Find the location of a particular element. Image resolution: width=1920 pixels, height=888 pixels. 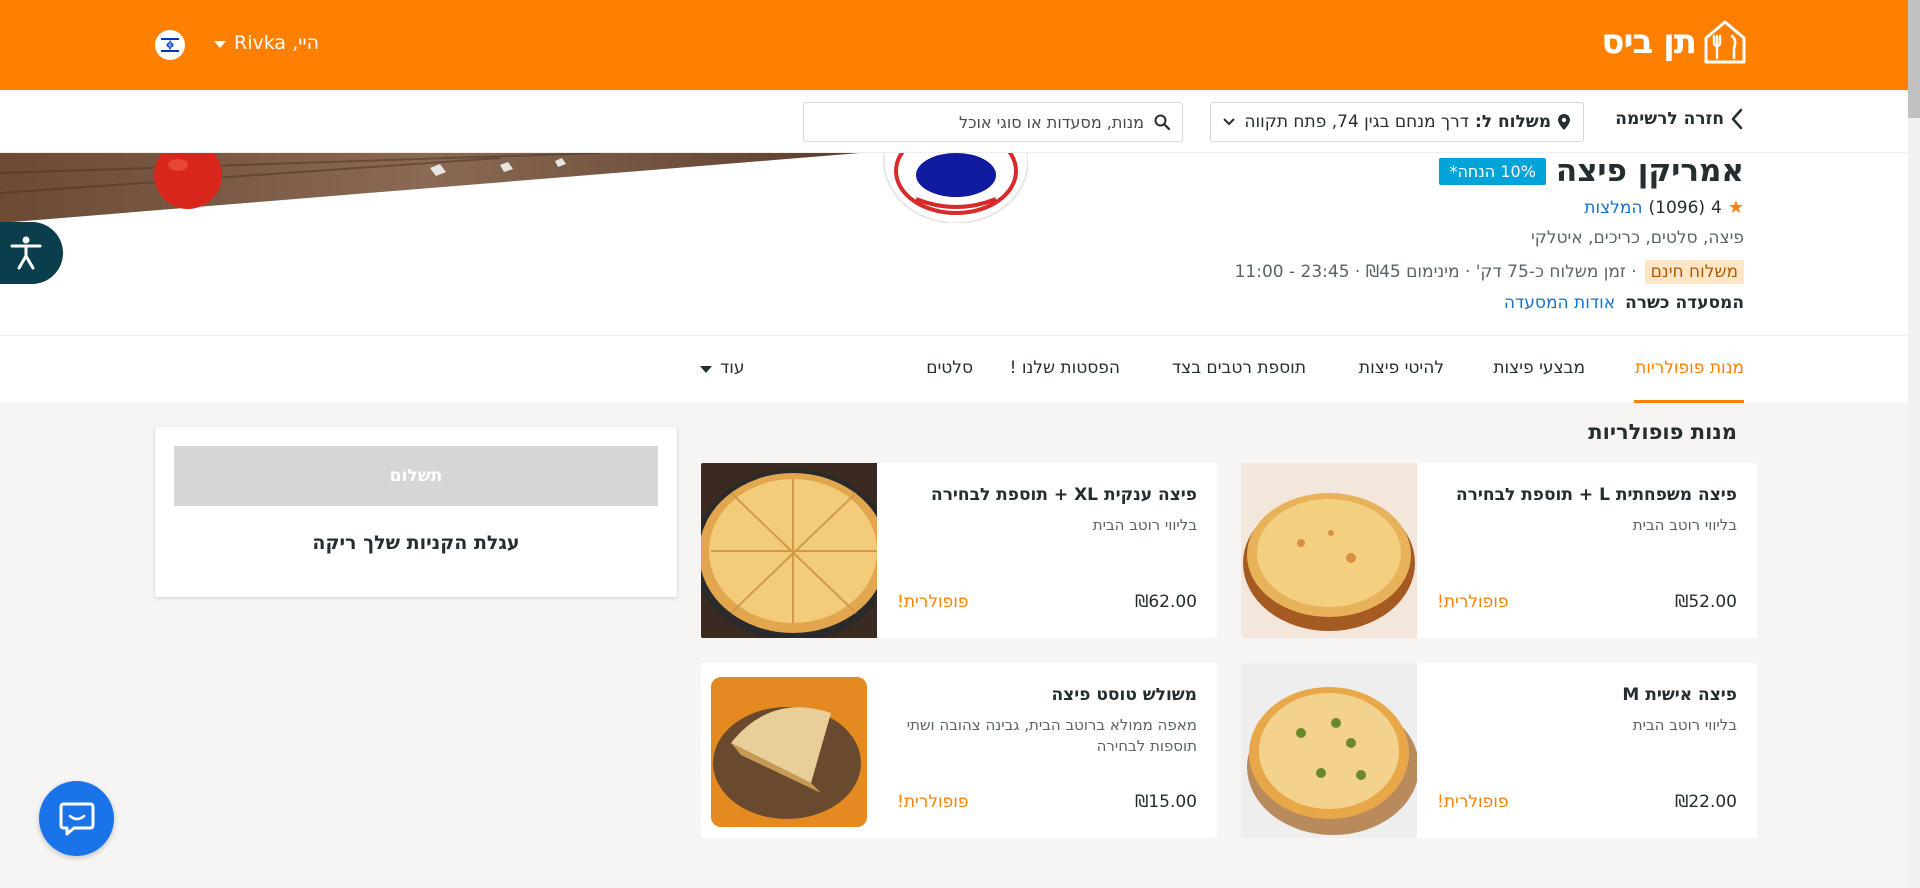

restaurant-name: אמריקן פיצה is located at coordinates (1649, 171).